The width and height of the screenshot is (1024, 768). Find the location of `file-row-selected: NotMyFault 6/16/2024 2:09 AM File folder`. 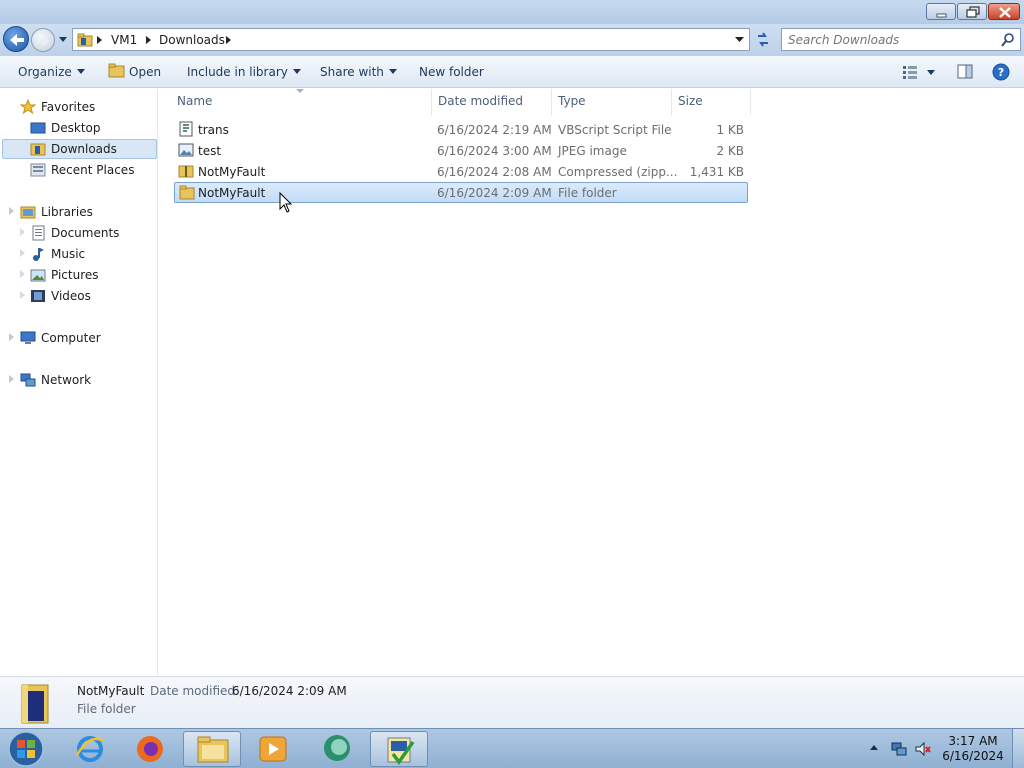

file-row-selected: NotMyFault 6/16/2024 2:09 AM File folder is located at coordinates (461, 192).